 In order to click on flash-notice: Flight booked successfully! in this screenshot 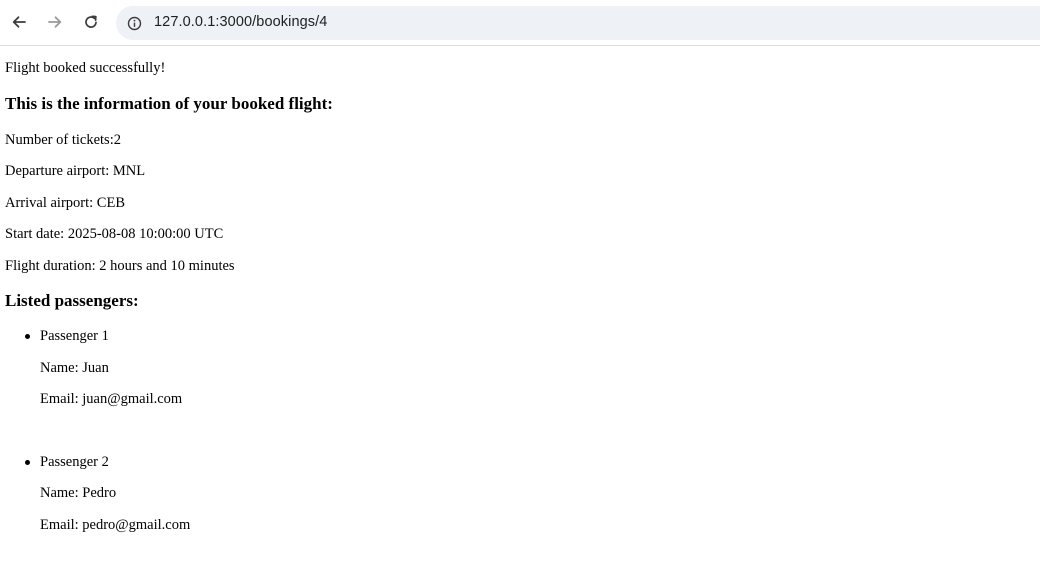, I will do `click(85, 68)`.